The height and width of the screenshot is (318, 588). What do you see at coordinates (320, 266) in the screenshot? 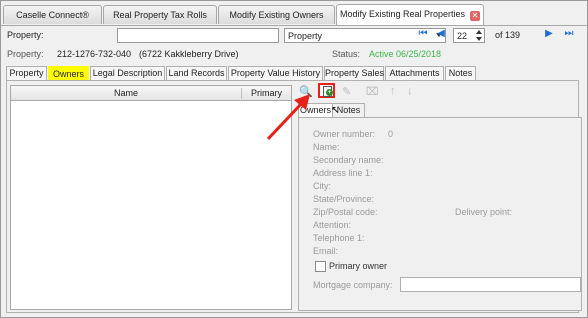
I see `primary-owner-checkbox` at bounding box center [320, 266].